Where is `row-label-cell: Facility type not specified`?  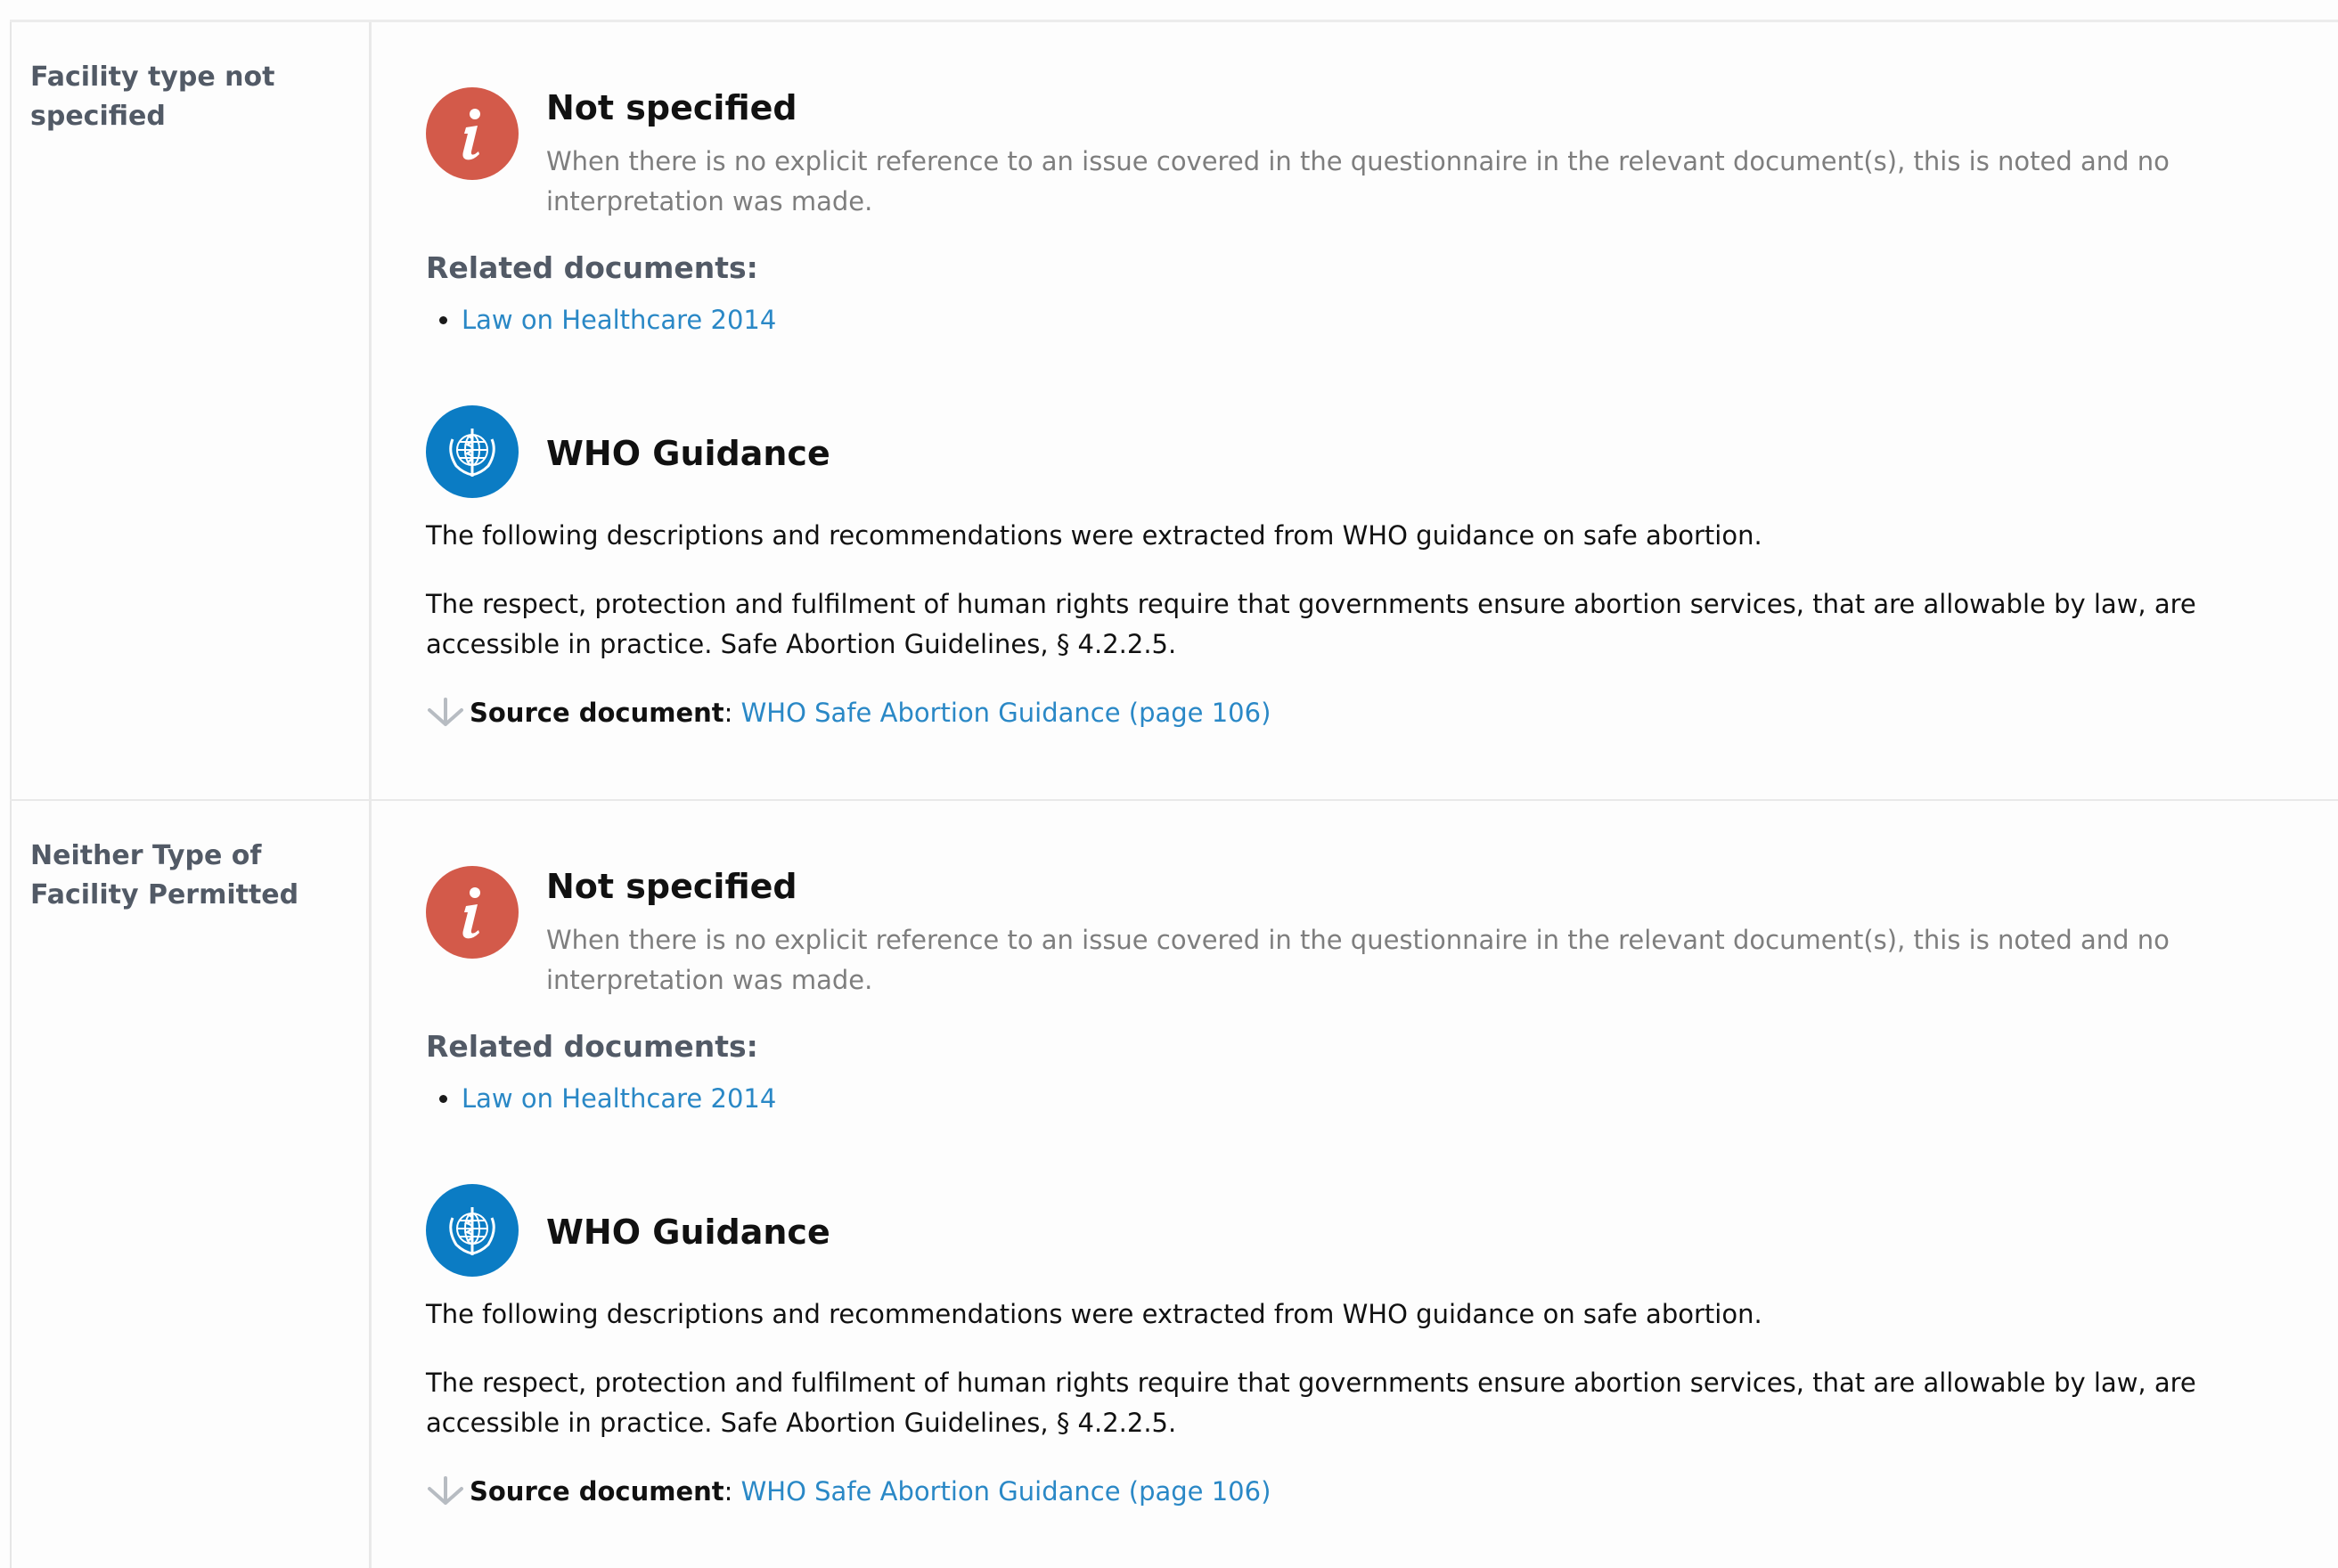 row-label-cell: Facility type not specified is located at coordinates (191, 410).